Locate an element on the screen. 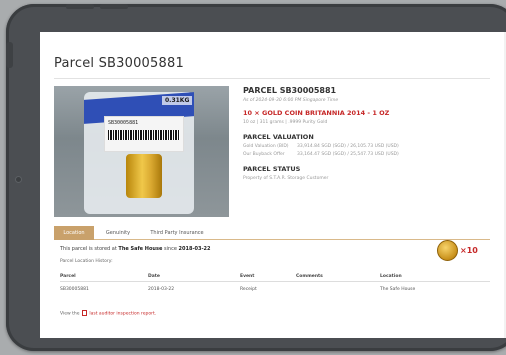  valuation-heading: PARCEL VALUATION is located at coordinates (278, 137).